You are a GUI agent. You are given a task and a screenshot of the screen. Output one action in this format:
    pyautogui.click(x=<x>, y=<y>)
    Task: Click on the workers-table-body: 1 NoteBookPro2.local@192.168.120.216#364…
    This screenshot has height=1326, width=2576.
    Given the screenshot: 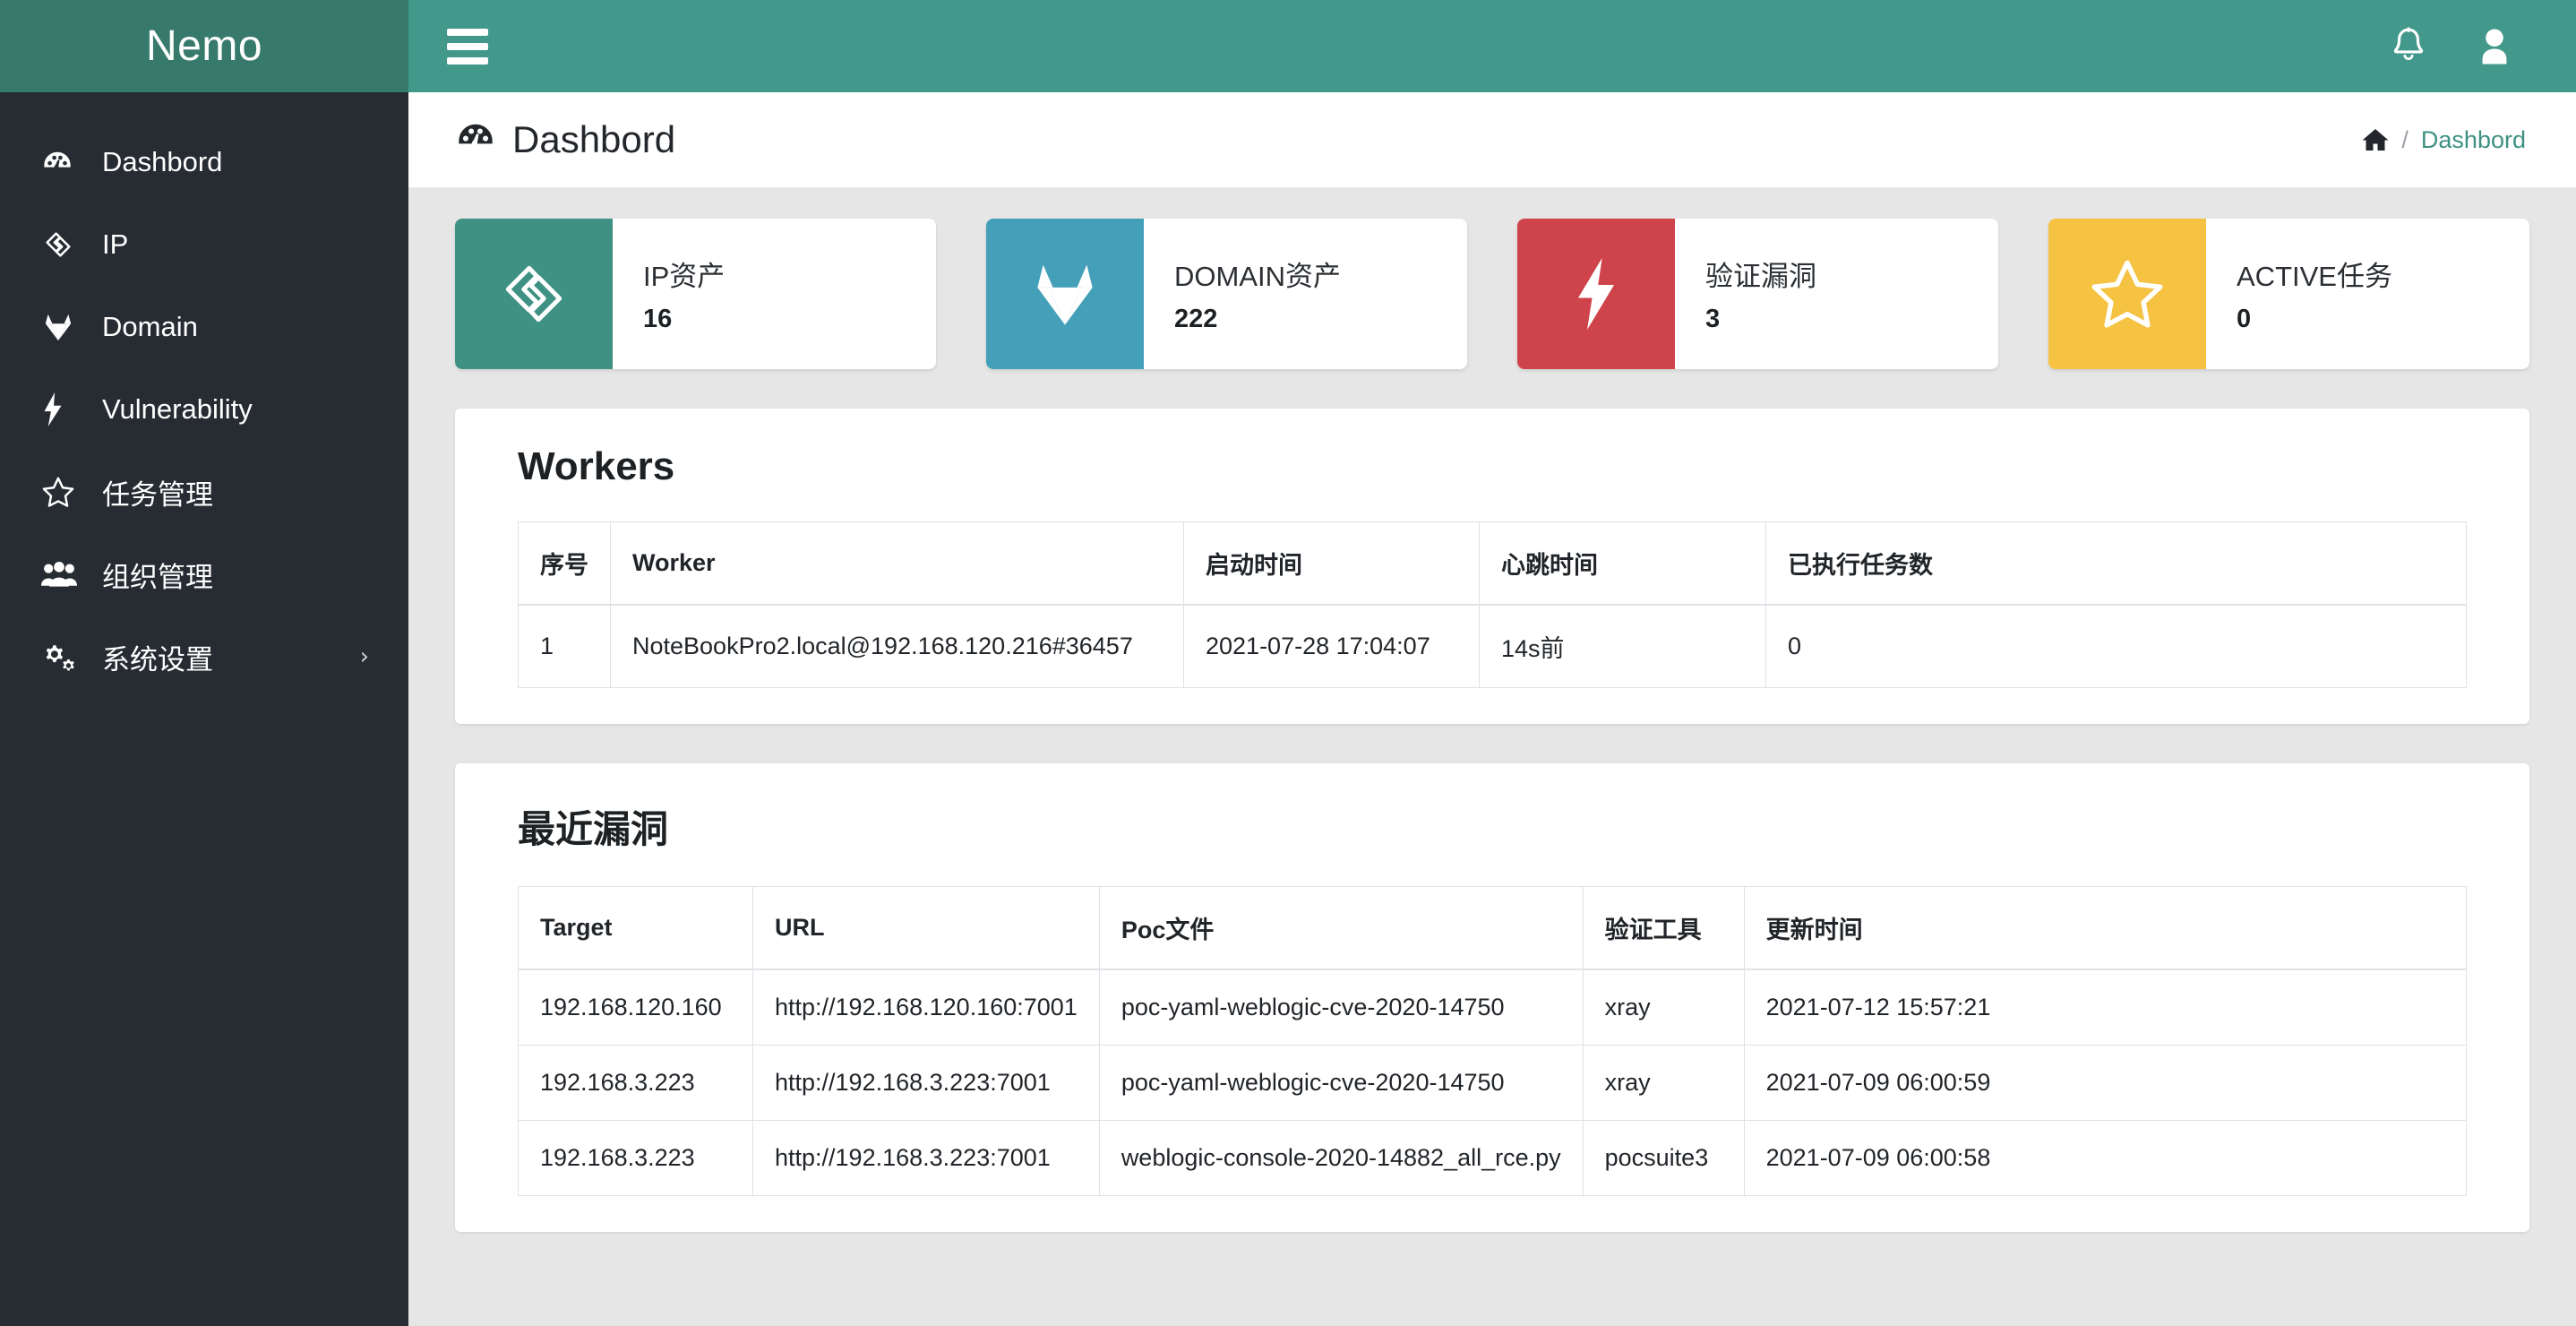 What is the action you would take?
    pyautogui.click(x=1492, y=646)
    